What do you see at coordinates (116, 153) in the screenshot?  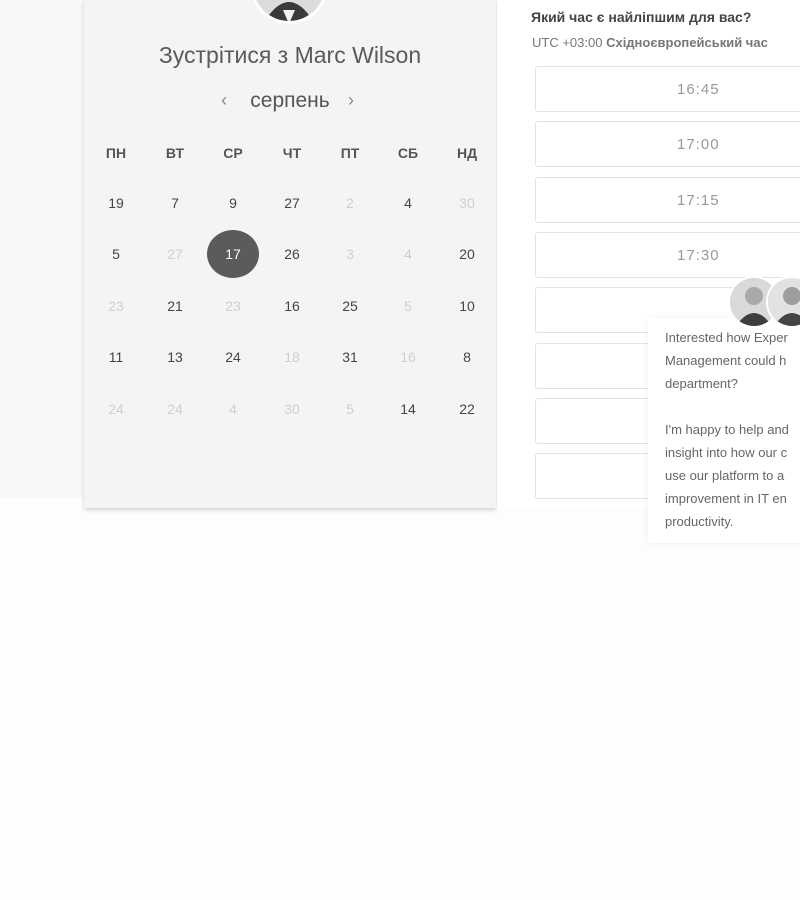 I see `weekday-header: ПН` at bounding box center [116, 153].